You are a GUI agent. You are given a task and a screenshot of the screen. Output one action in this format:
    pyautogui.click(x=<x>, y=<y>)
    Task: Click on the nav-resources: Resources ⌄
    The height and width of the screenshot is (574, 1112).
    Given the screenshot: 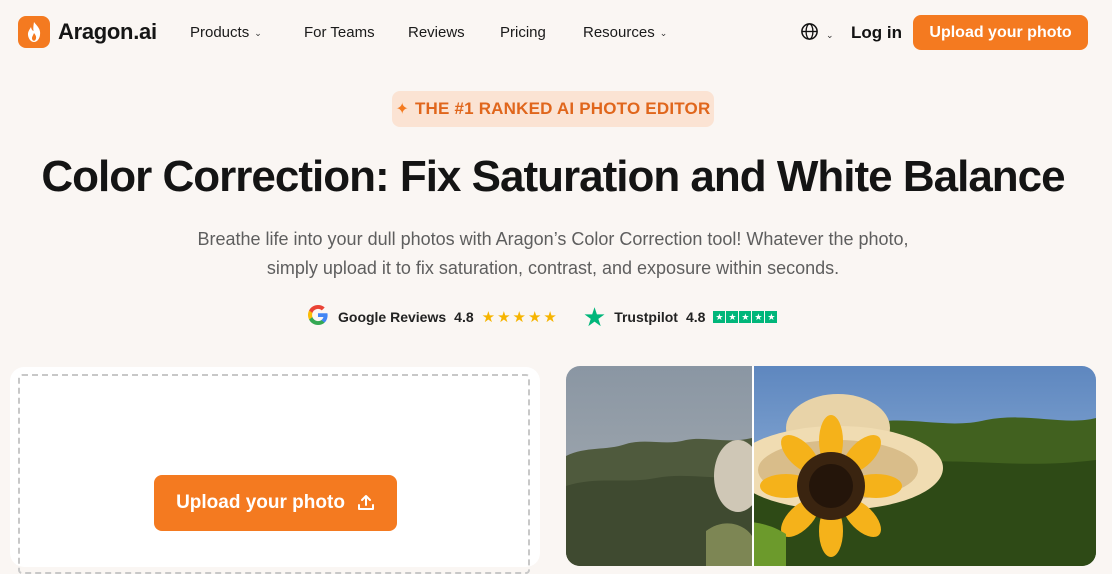 What is the action you would take?
    pyautogui.click(x=625, y=32)
    